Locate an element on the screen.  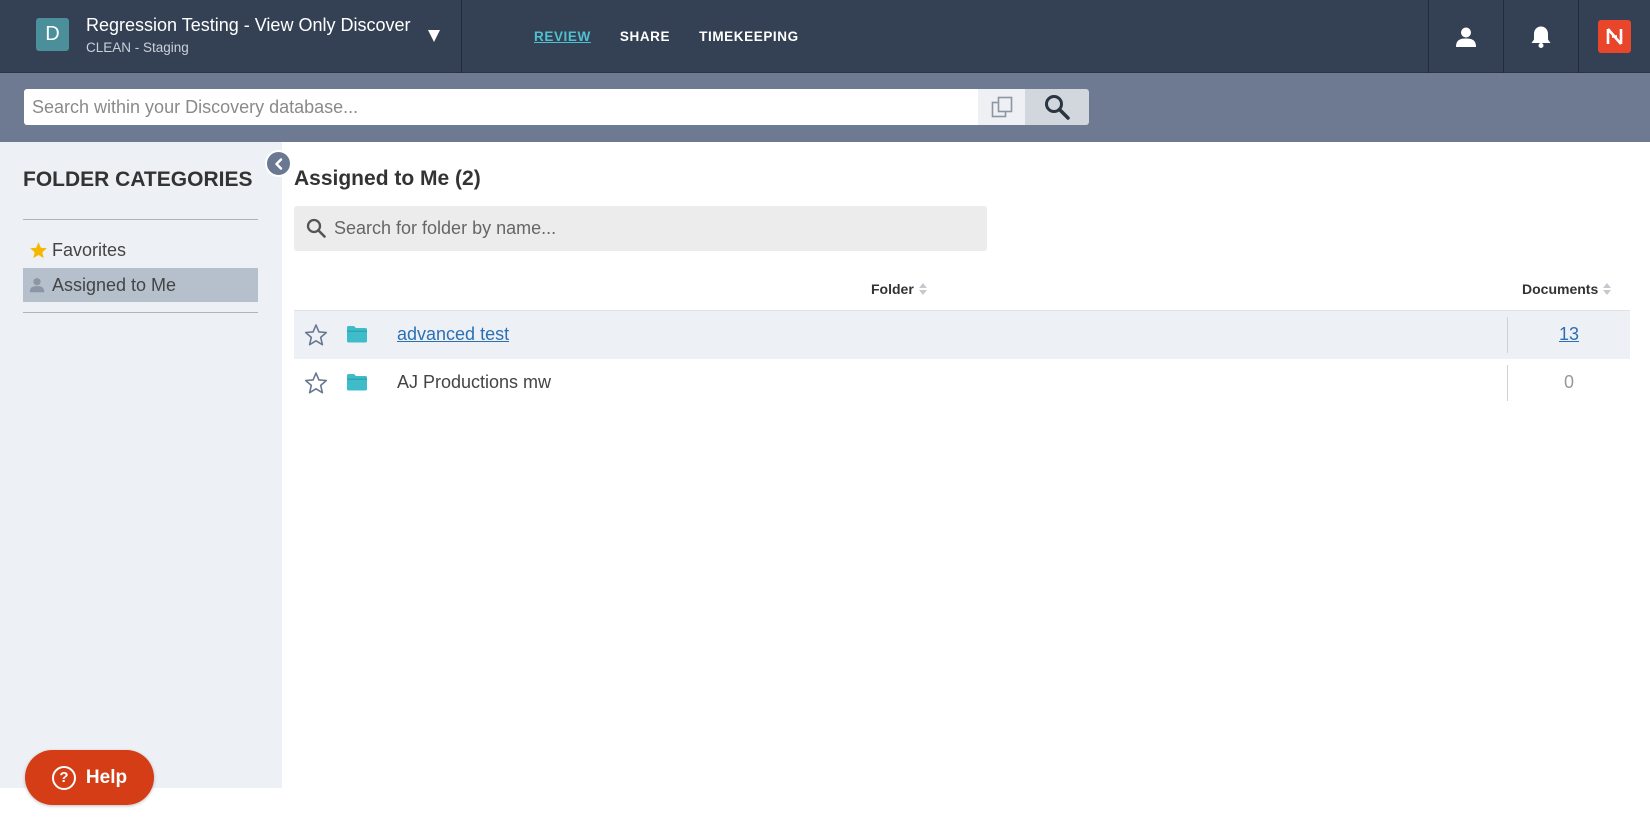
table-row: AJ Productions mw 0 is located at coordinates (962, 383).